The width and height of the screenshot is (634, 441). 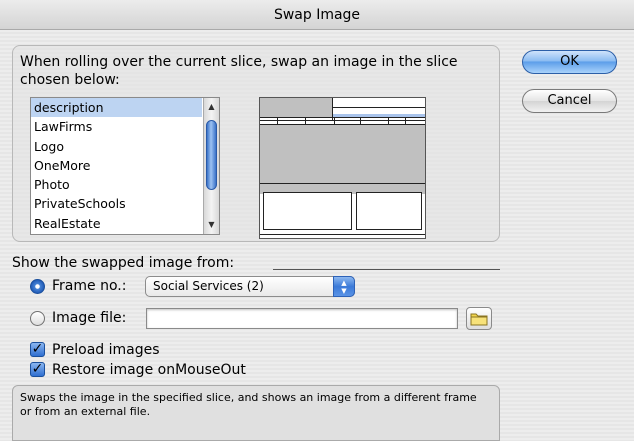 I want to click on image-file-radio, so click(x=37, y=318).